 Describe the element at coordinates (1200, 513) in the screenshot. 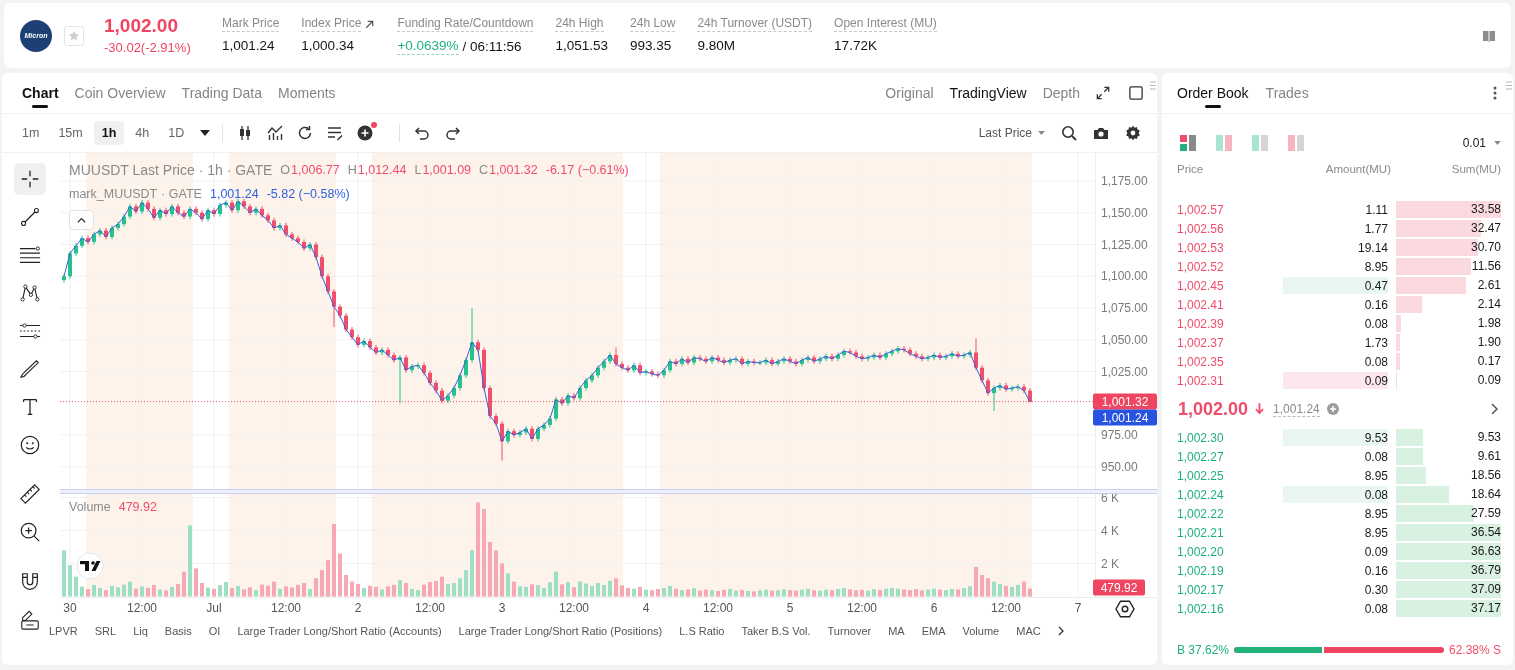

I see `order-price: 1,002.22` at that location.